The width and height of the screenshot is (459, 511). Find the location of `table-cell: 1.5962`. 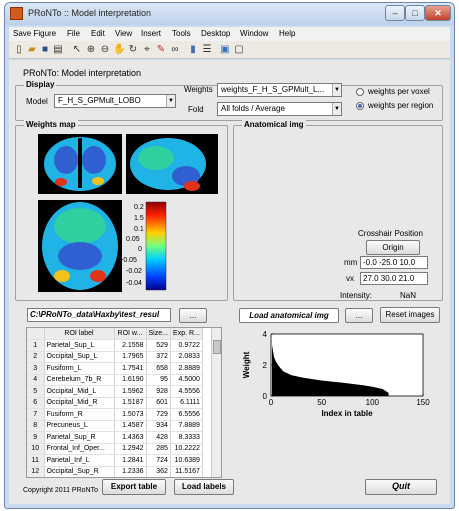

table-cell: 1.5962 is located at coordinates (130, 391).